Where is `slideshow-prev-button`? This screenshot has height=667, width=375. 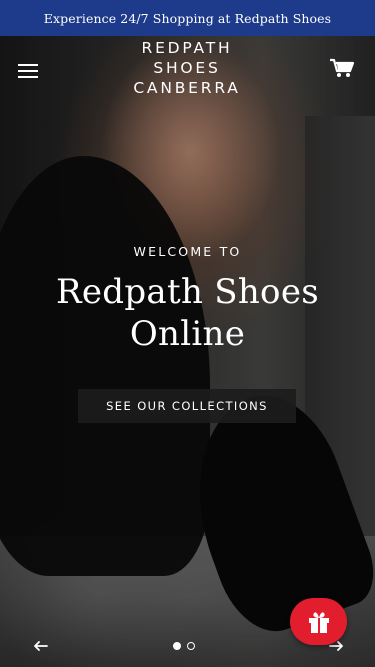
slideshow-prev-button is located at coordinates (41, 646).